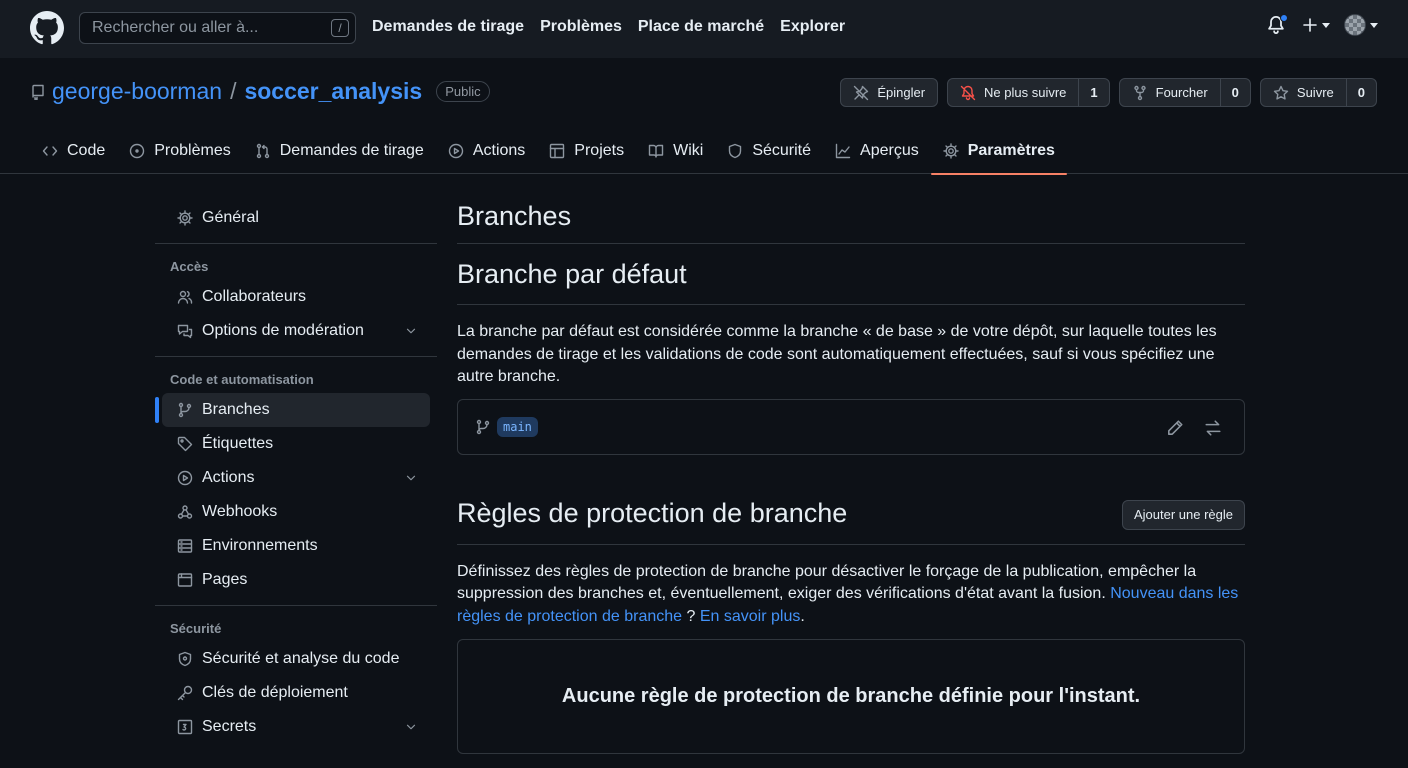 The width and height of the screenshot is (1408, 768). What do you see at coordinates (1028, 92) in the screenshot?
I see `unwatch-button: Ne plus suivre 1` at bounding box center [1028, 92].